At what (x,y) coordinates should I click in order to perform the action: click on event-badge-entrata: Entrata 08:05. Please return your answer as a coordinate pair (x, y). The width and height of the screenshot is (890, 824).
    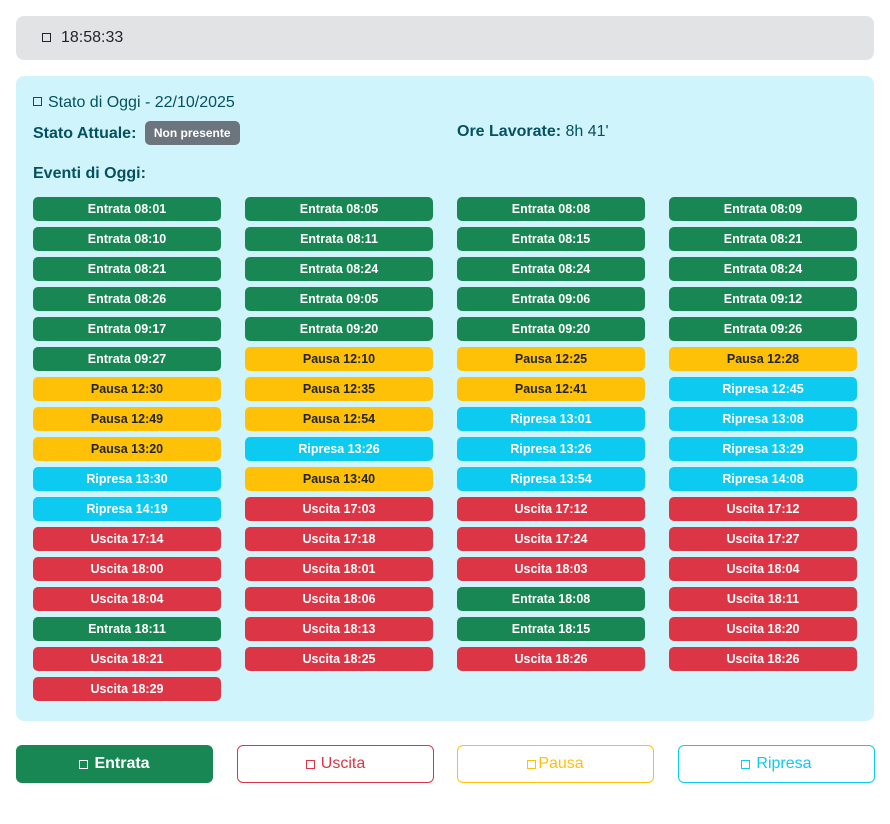
    Looking at the image, I should click on (339, 209).